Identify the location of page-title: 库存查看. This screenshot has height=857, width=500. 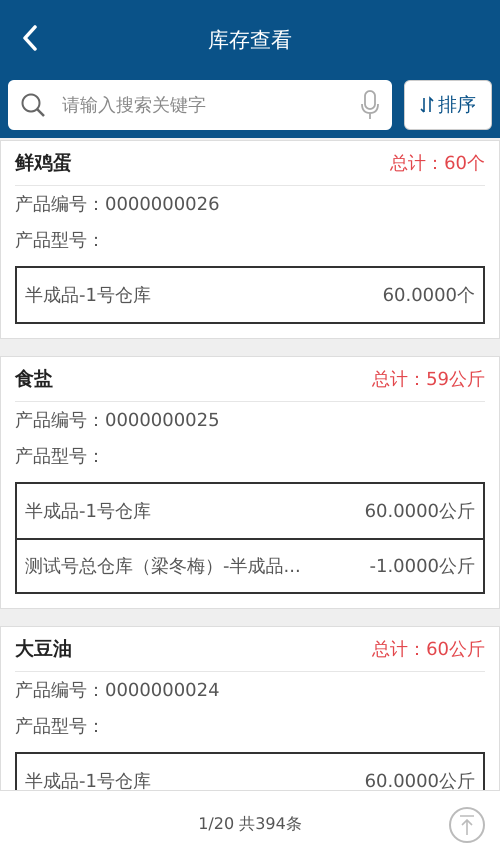
(250, 40).